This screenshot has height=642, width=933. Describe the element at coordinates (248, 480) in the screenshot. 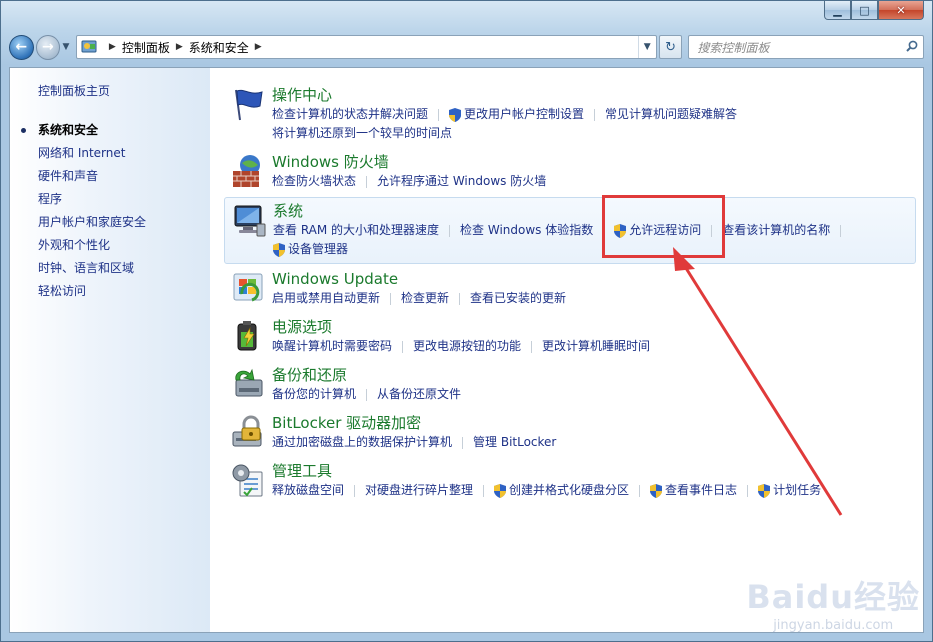

I see `admin-tools-icon` at that location.